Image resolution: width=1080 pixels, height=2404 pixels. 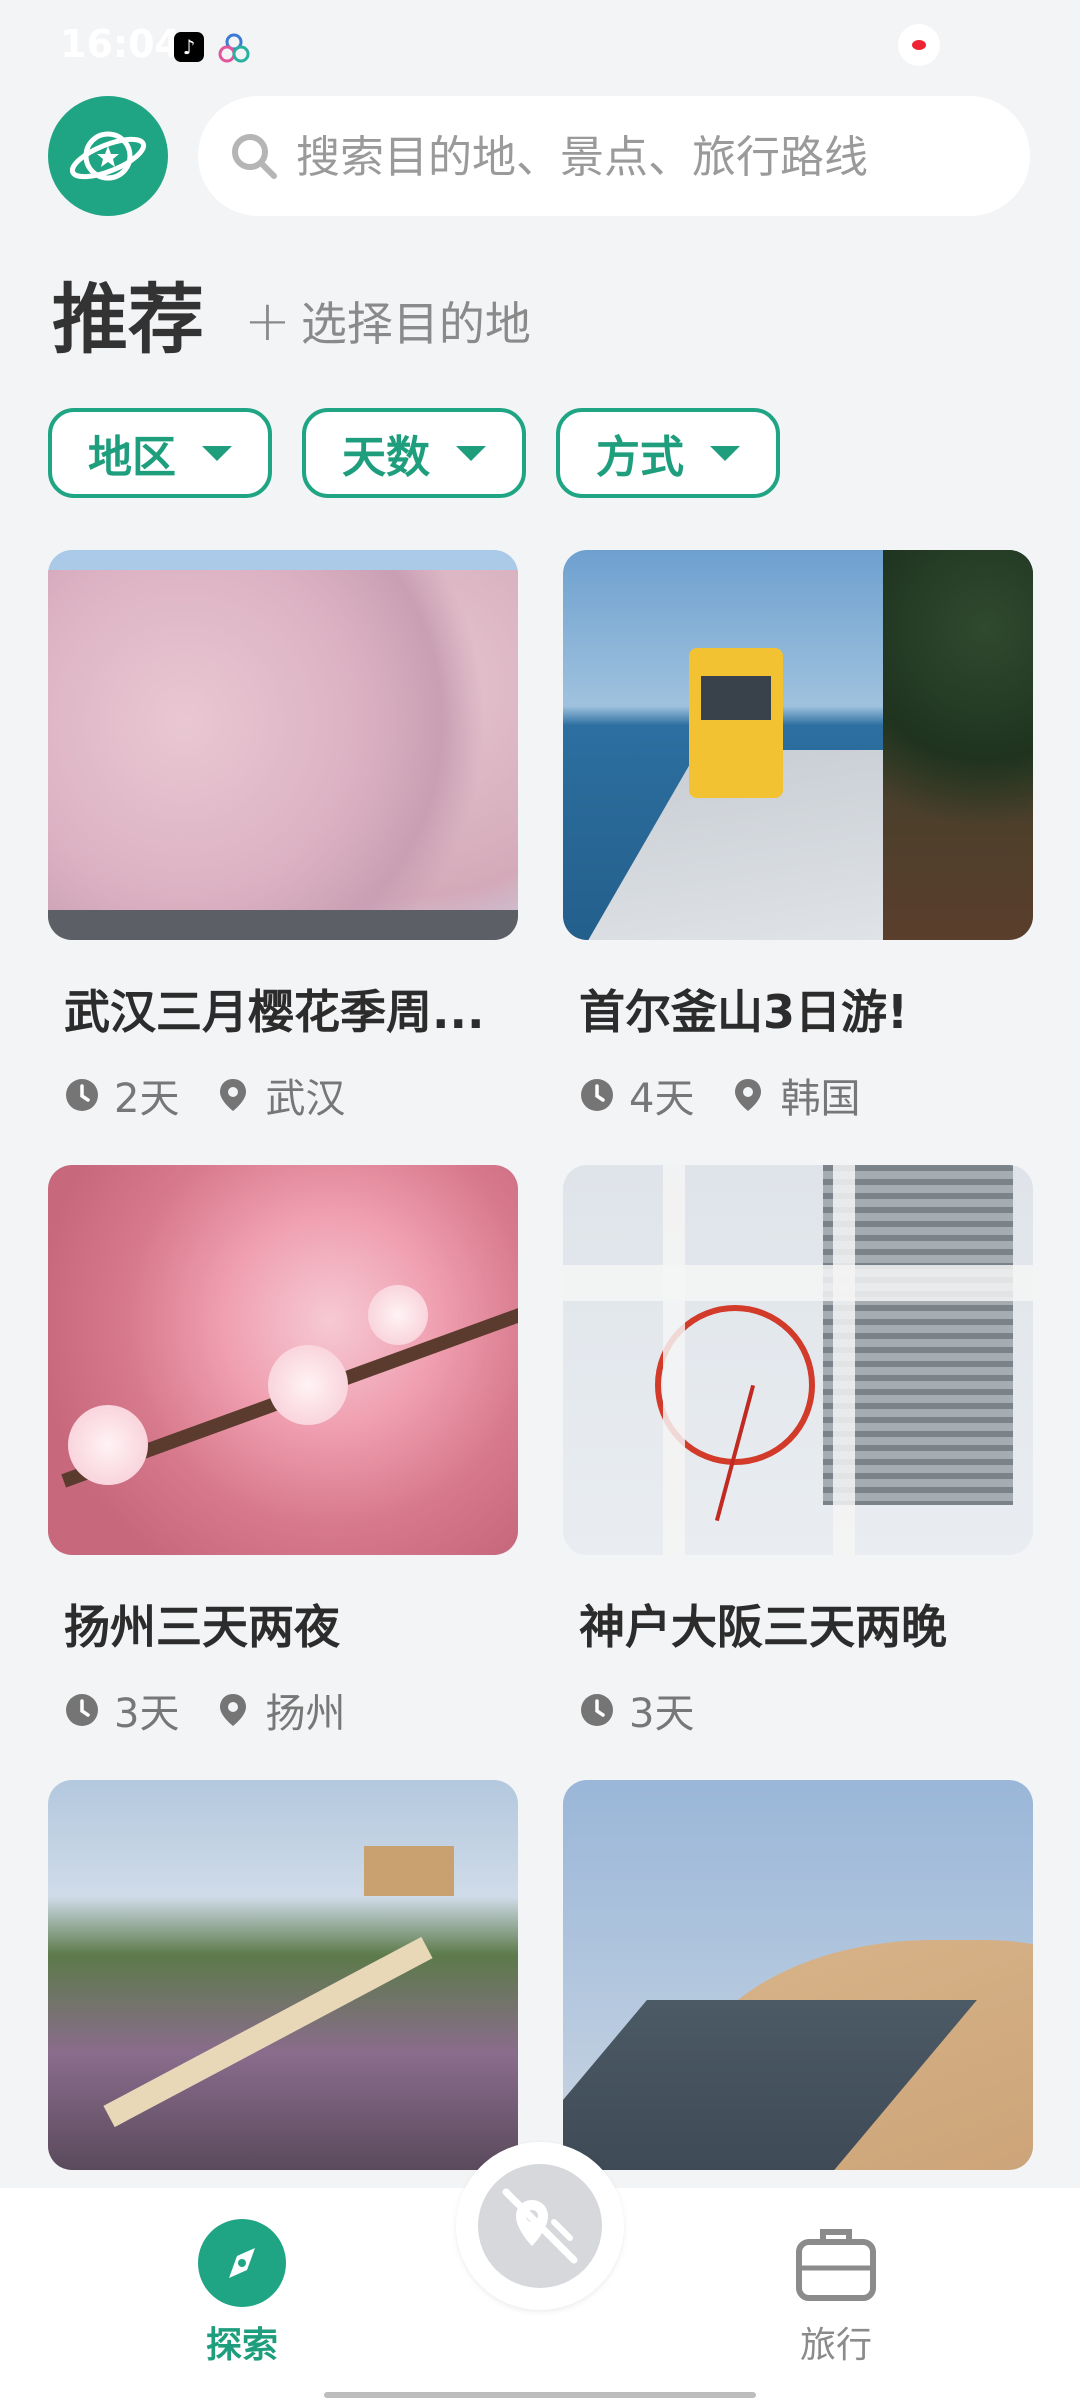 I want to click on app-notification-icon, so click(x=234, y=48).